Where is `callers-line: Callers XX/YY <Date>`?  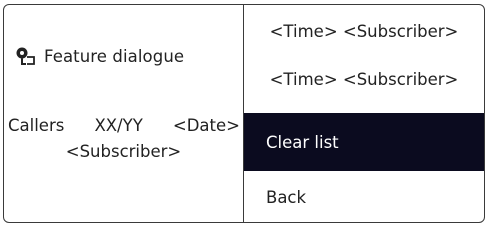 callers-line: Callers XX/YY <Date> is located at coordinates (124, 125).